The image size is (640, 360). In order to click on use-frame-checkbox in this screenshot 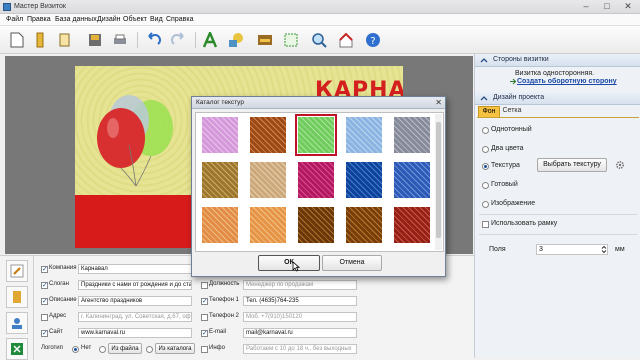, I will do `click(485, 224)`.